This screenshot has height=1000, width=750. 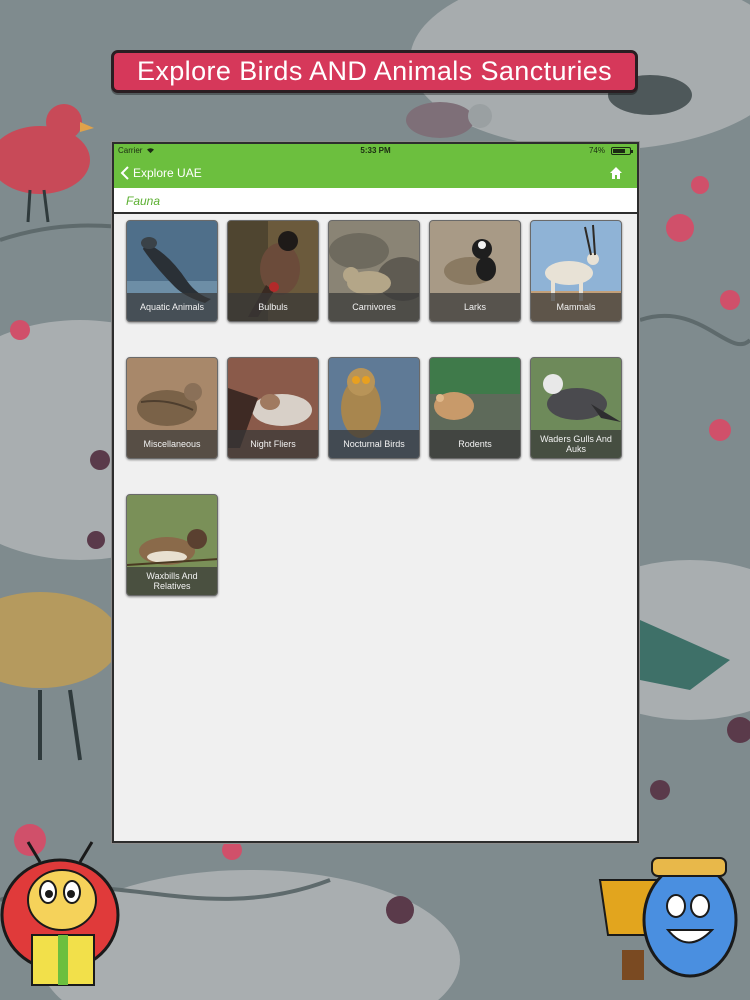 What do you see at coordinates (374, 408) in the screenshot?
I see `category-tile-nocturnal-birds: Nocturnal Birds` at bounding box center [374, 408].